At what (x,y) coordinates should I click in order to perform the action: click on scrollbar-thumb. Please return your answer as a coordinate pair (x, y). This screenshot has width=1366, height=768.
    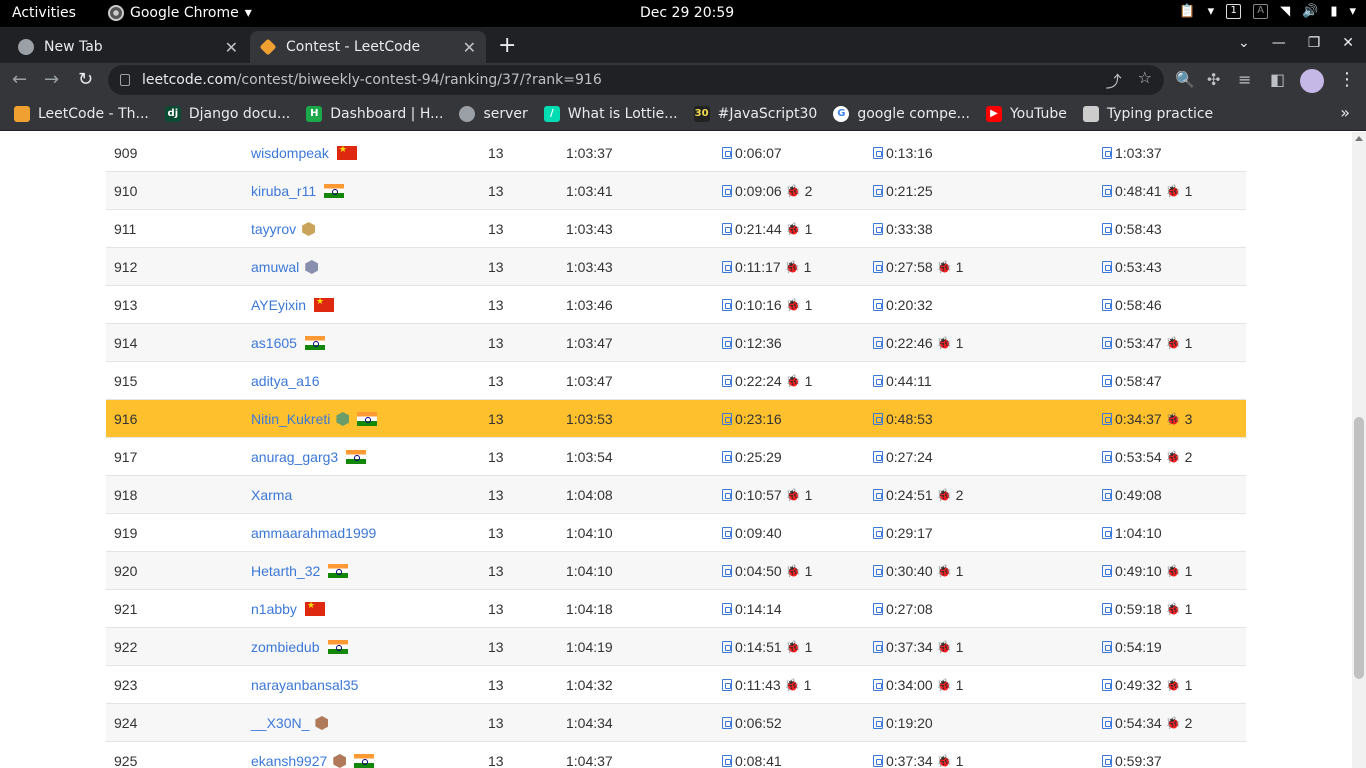
    Looking at the image, I should click on (1359, 548).